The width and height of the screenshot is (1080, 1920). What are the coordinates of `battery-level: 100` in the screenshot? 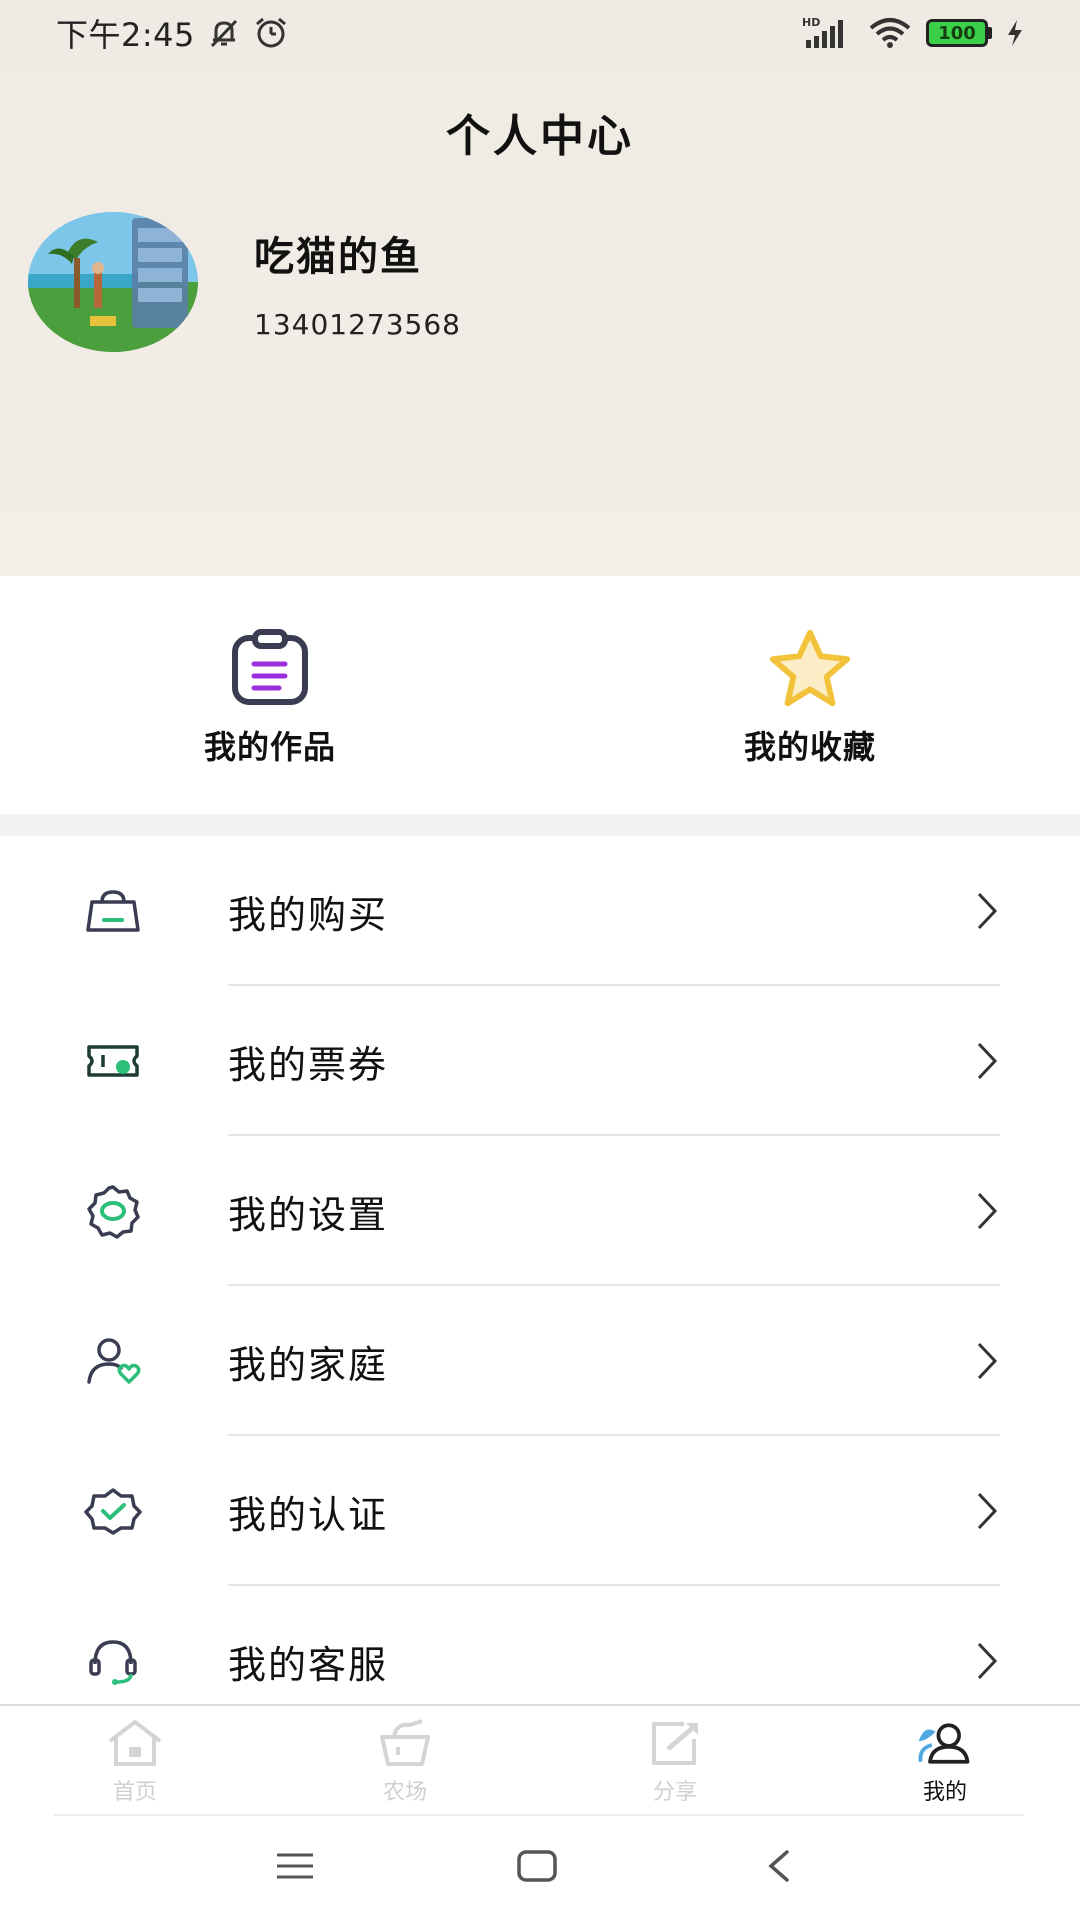 It's located at (957, 33).